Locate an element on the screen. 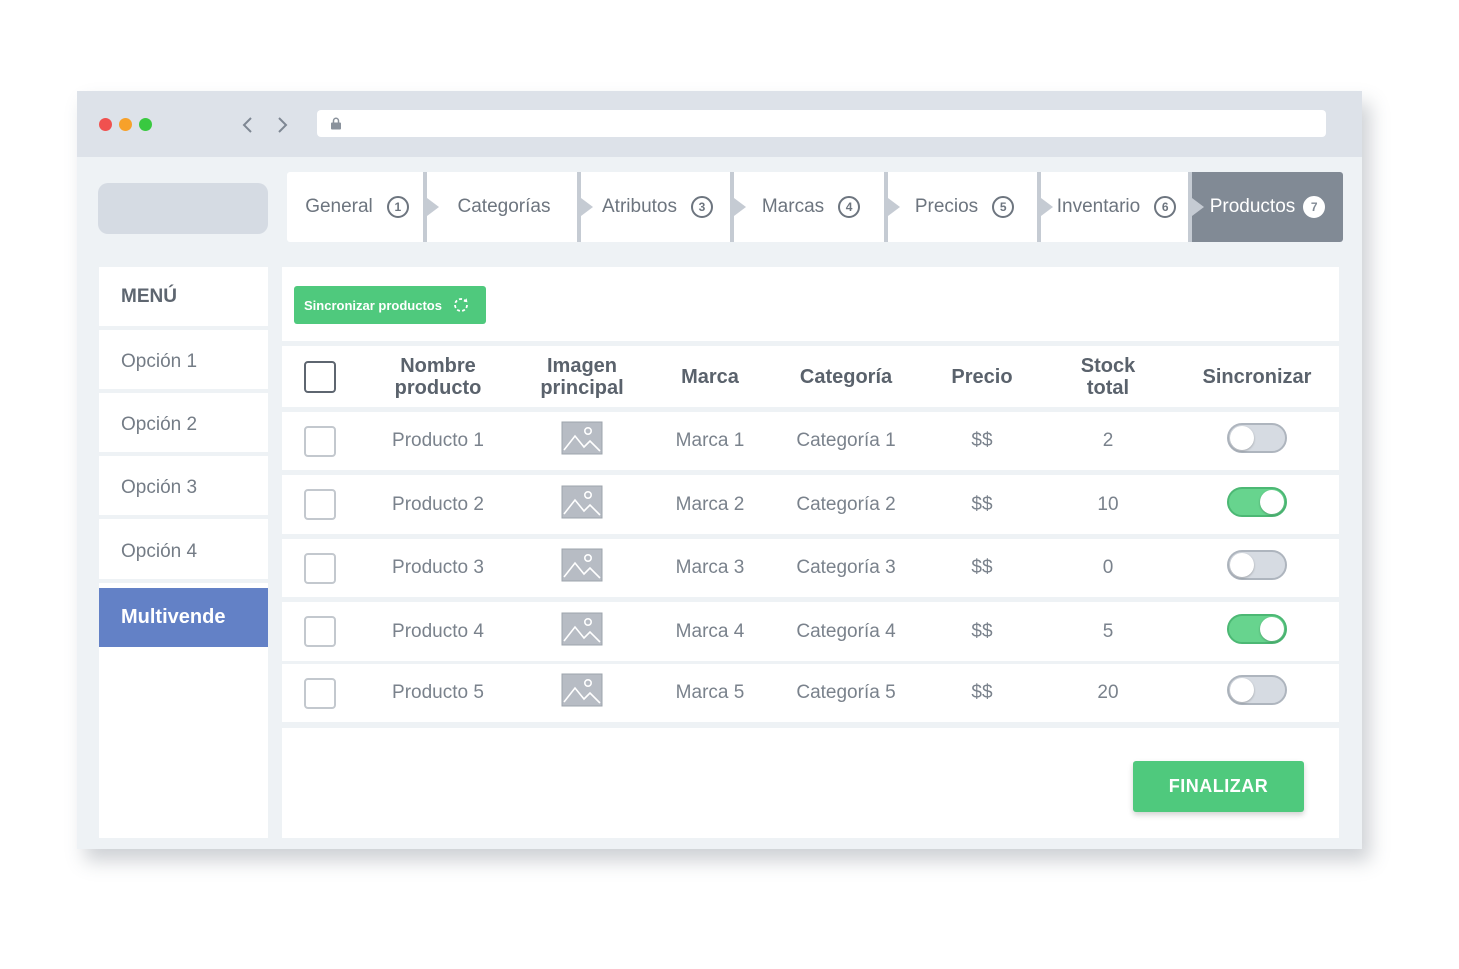  toolbar: Sincronizar productos is located at coordinates (810, 304).